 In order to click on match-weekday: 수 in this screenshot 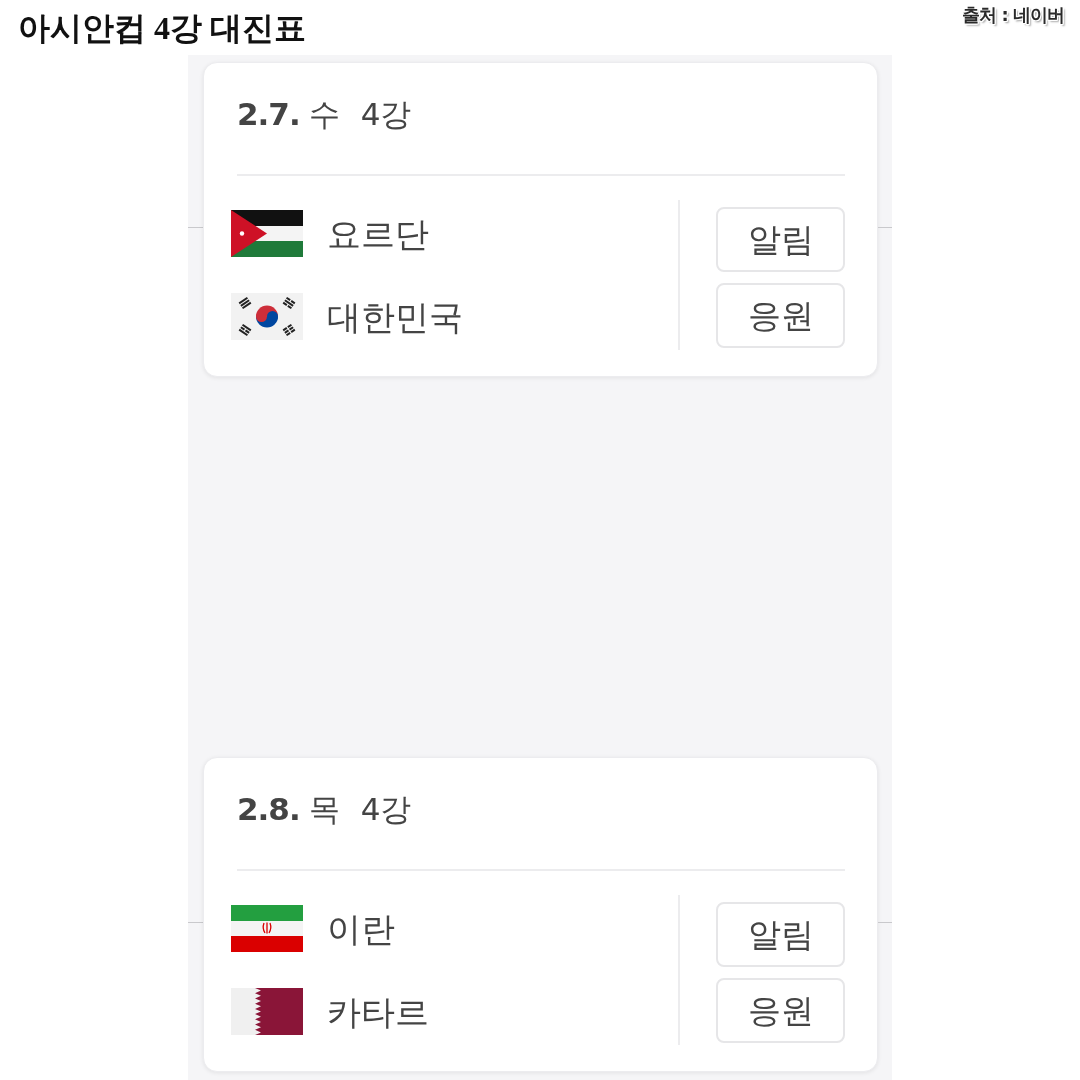, I will do `click(324, 114)`.